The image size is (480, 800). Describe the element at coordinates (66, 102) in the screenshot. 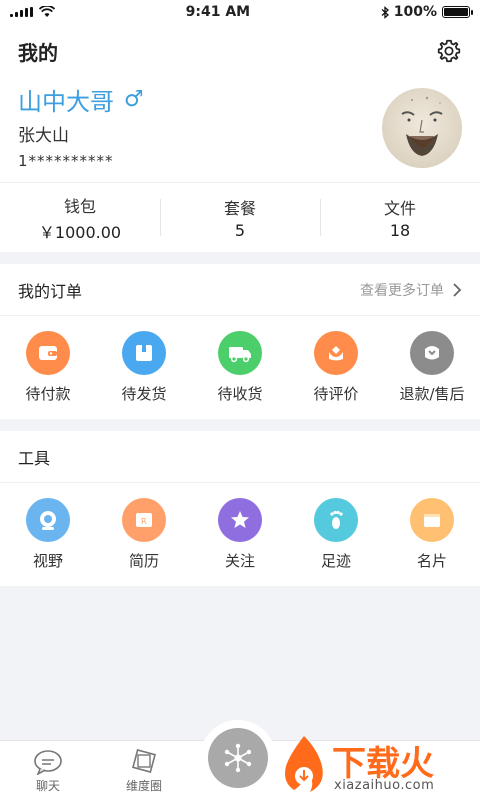

I see `nickname: 山中大哥` at that location.